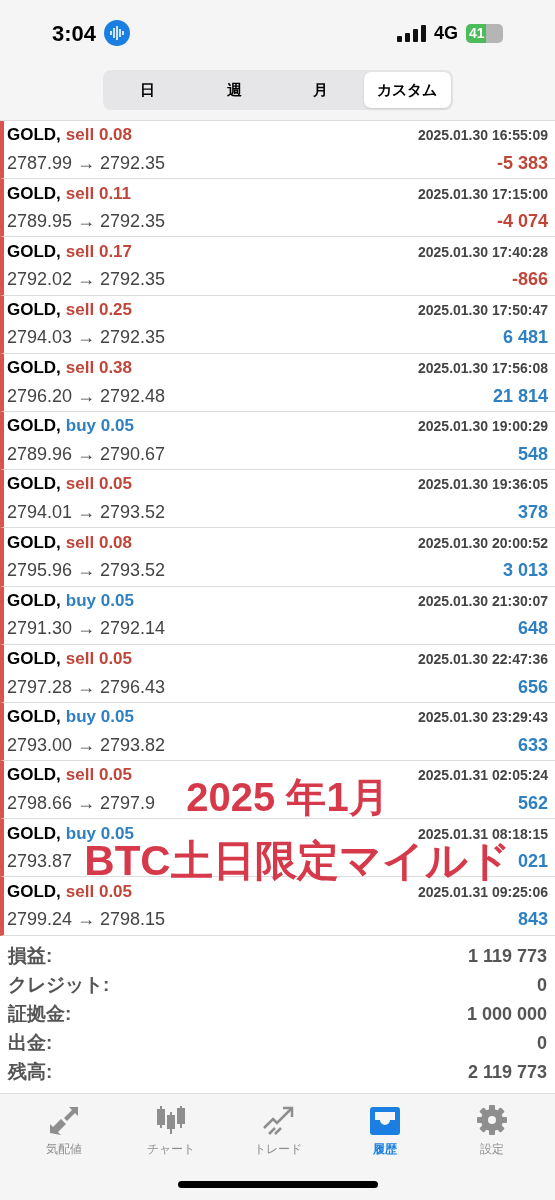 This screenshot has height=1200, width=555. I want to click on tab-bar-item: 履歴, so click(384, 1130).